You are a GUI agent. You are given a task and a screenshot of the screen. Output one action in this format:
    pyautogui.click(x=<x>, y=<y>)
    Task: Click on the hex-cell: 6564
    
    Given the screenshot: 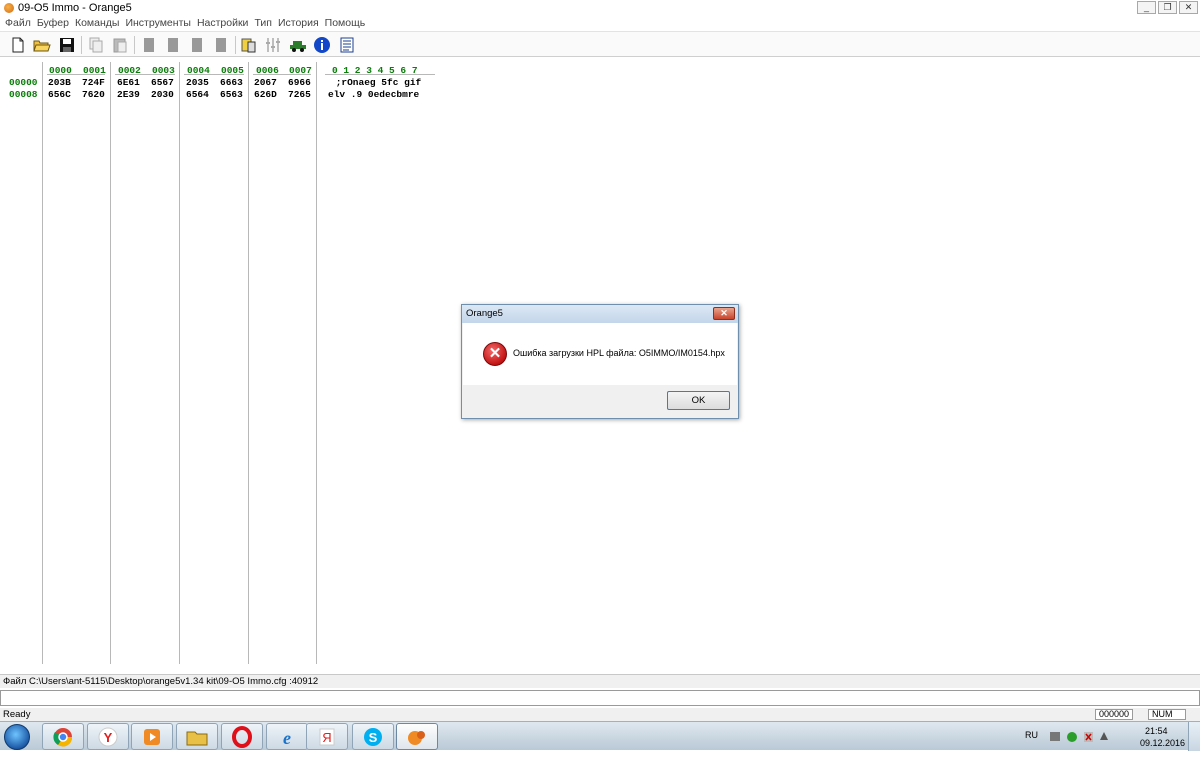 What is the action you would take?
    pyautogui.click(x=197, y=94)
    